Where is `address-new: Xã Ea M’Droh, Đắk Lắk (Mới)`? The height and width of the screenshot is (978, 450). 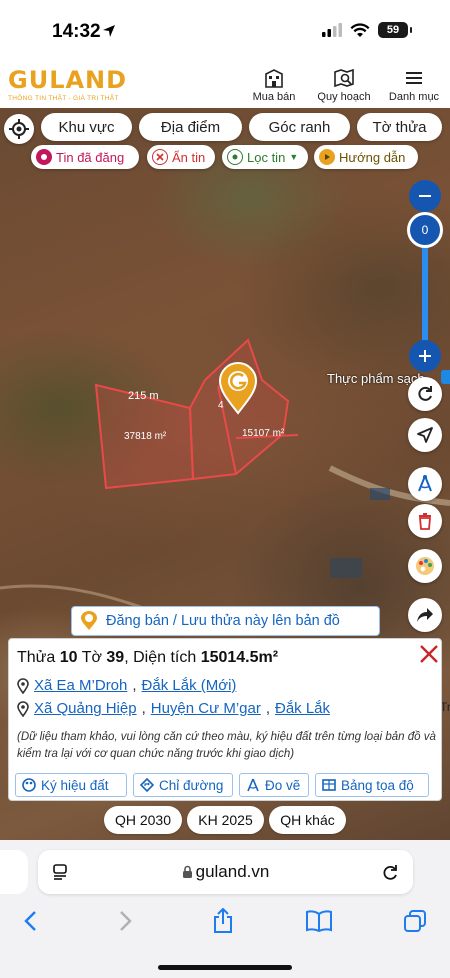
address-new: Xã Ea M’Droh, Đắk Lắk (Mới) is located at coordinates (126, 685).